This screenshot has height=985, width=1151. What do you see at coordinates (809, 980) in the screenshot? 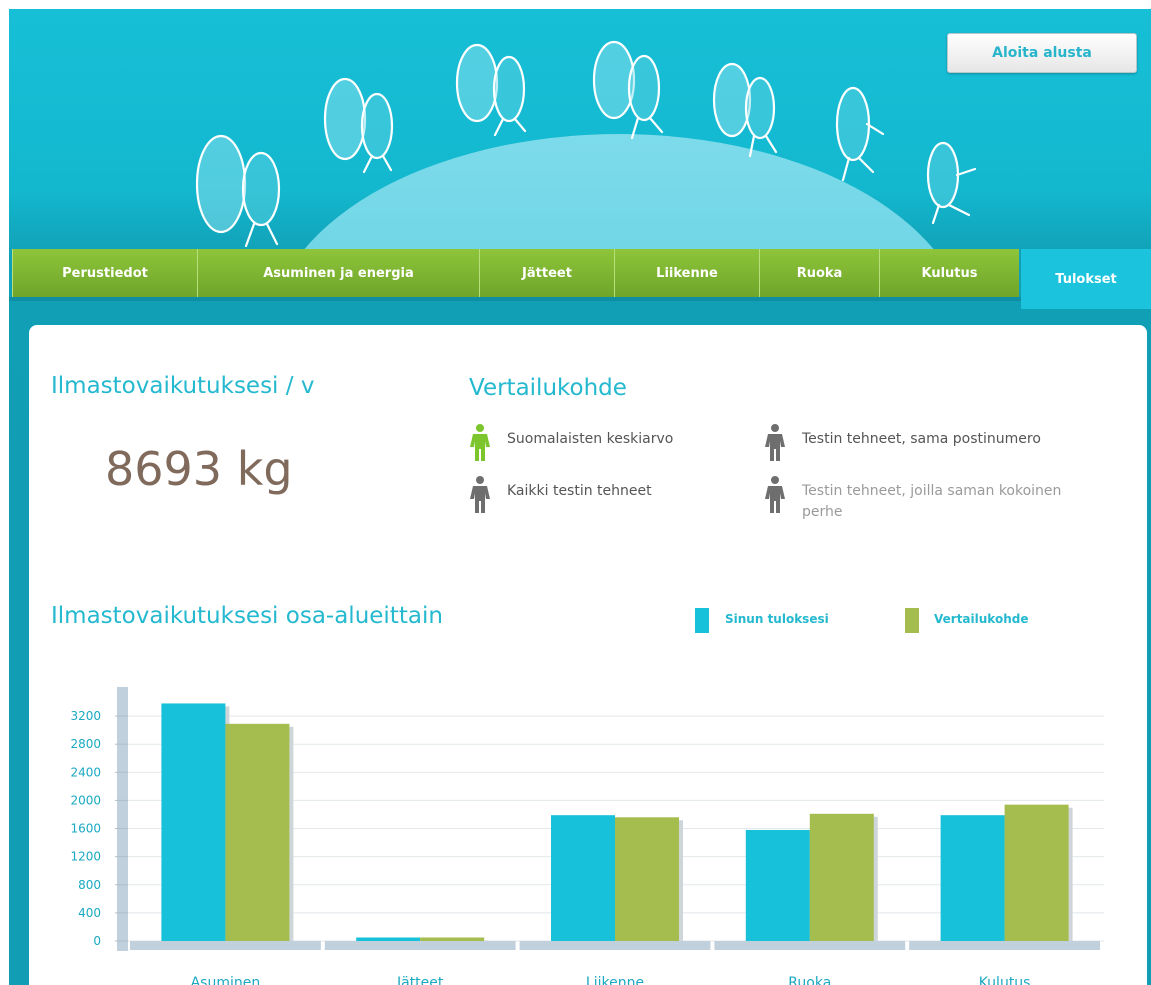
I see `x-category-label: Ruoka` at bounding box center [809, 980].